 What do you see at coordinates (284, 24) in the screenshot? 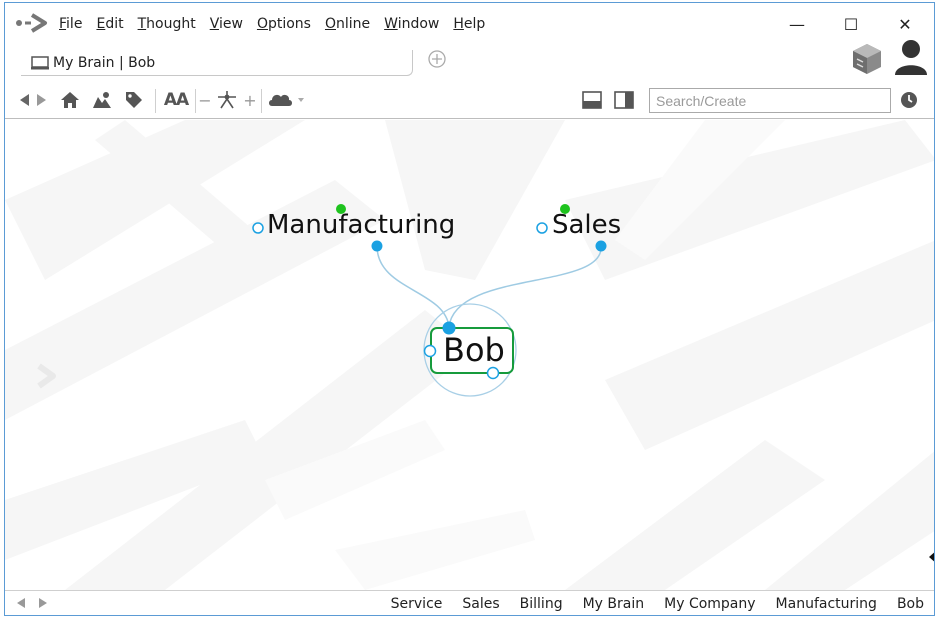
I see `menu-options: Options` at bounding box center [284, 24].